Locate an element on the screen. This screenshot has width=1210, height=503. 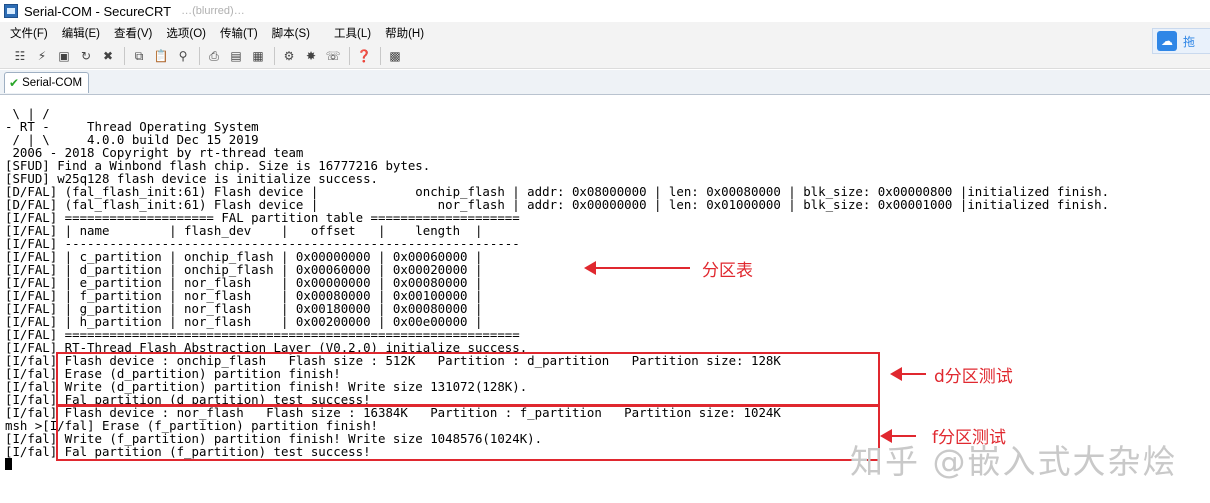
terminal-cursor is located at coordinates (8, 464).